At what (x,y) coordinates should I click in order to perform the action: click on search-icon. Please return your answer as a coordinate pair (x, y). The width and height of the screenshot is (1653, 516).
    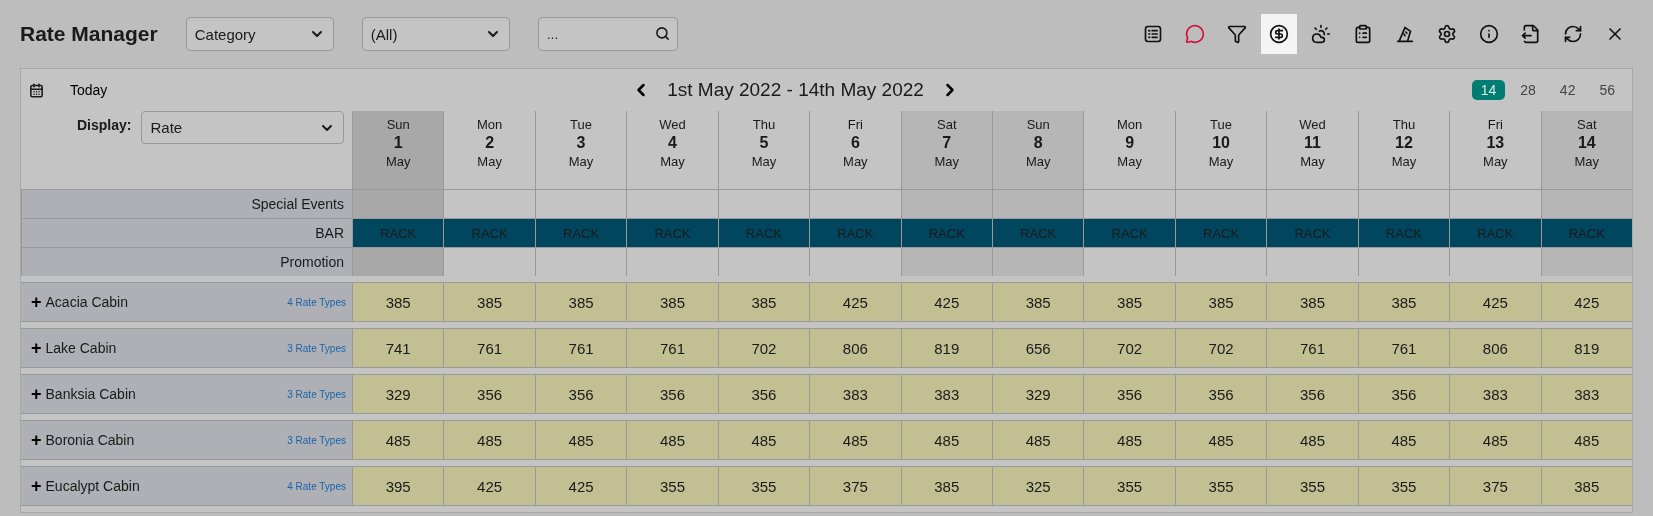
    Looking at the image, I should click on (662, 33).